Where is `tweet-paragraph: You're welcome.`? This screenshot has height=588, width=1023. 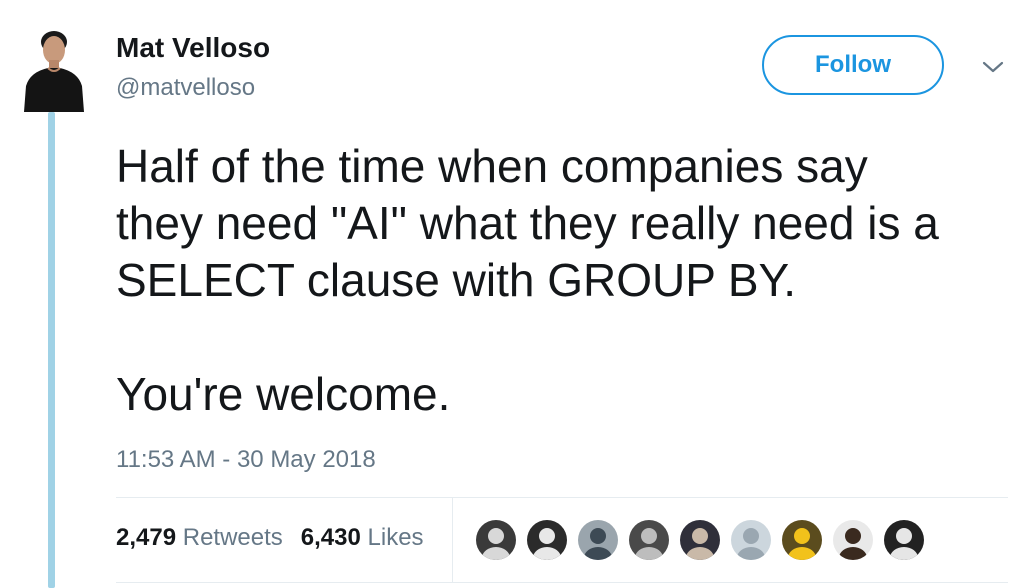
tweet-paragraph: You're welcome. is located at coordinates (561, 394).